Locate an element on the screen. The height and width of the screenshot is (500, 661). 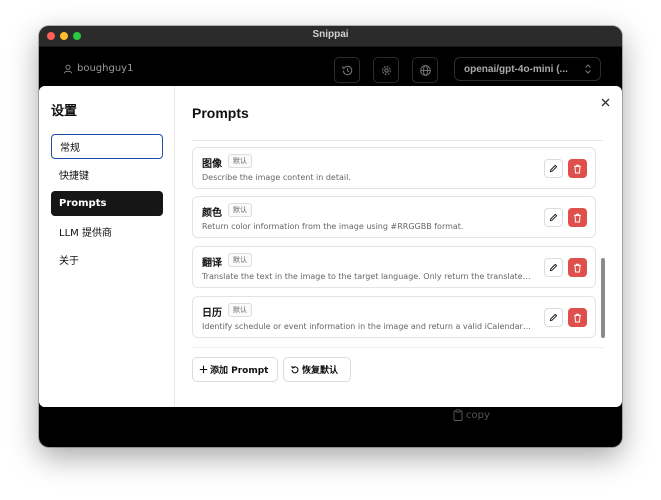
settings-button is located at coordinates (386, 70).